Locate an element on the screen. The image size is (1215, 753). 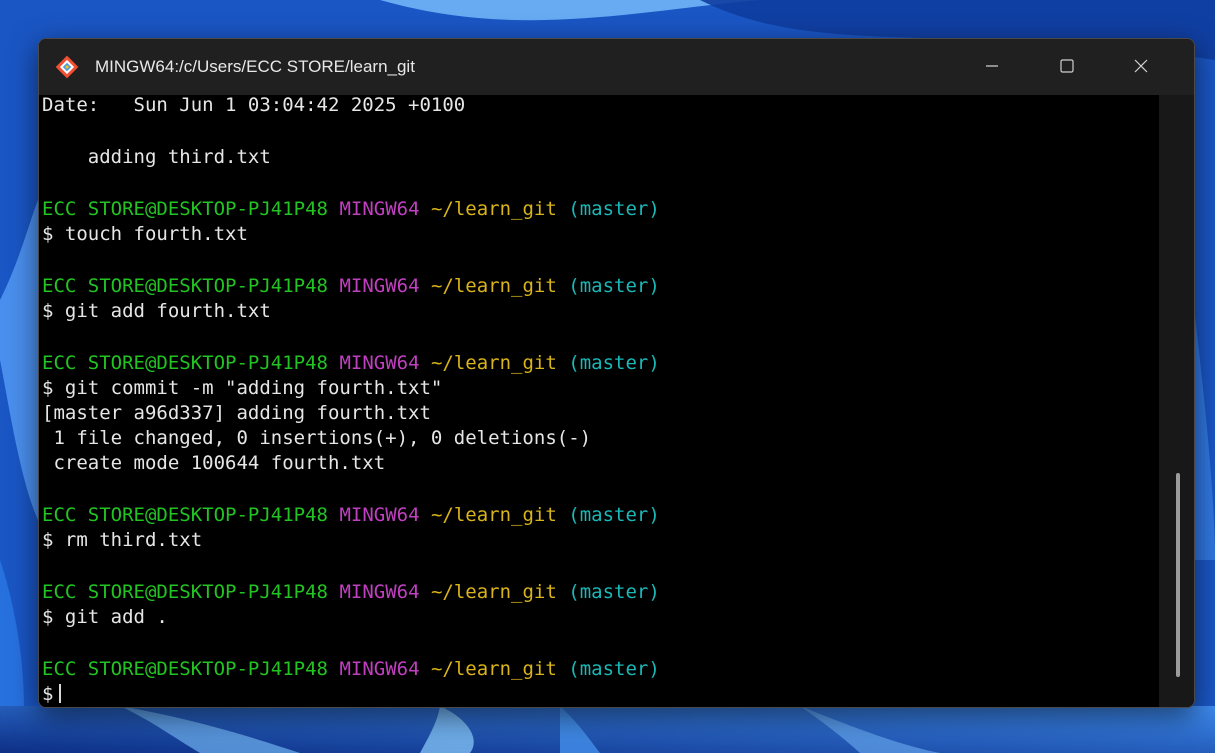
prompt-symbol: $ is located at coordinates (48, 694).